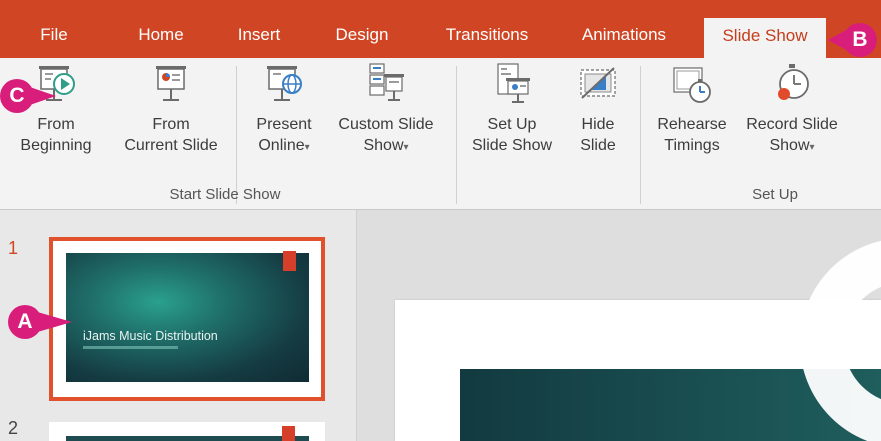 Image resolution: width=881 pixels, height=441 pixels. What do you see at coordinates (765, 38) in the screenshot?
I see `tab-slide-show: Slide Show` at bounding box center [765, 38].